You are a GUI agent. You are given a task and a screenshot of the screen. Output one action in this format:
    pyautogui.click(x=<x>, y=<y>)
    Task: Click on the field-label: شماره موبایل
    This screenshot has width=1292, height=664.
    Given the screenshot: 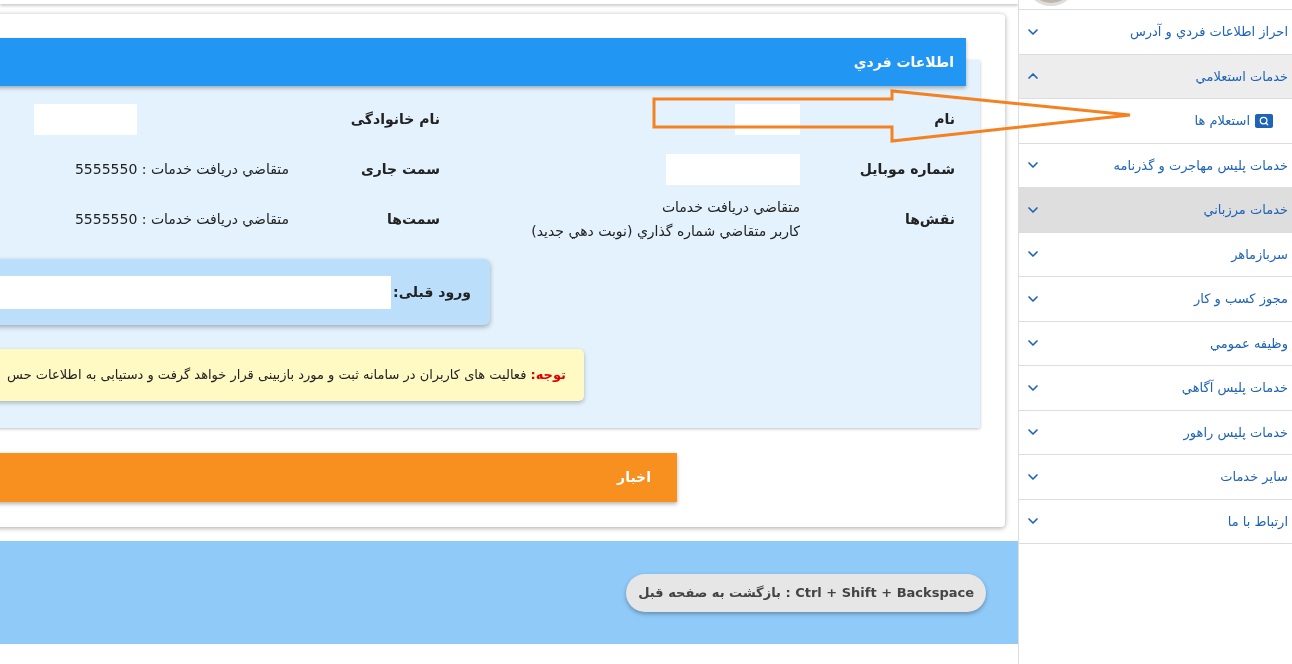 What is the action you would take?
    pyautogui.click(x=907, y=169)
    